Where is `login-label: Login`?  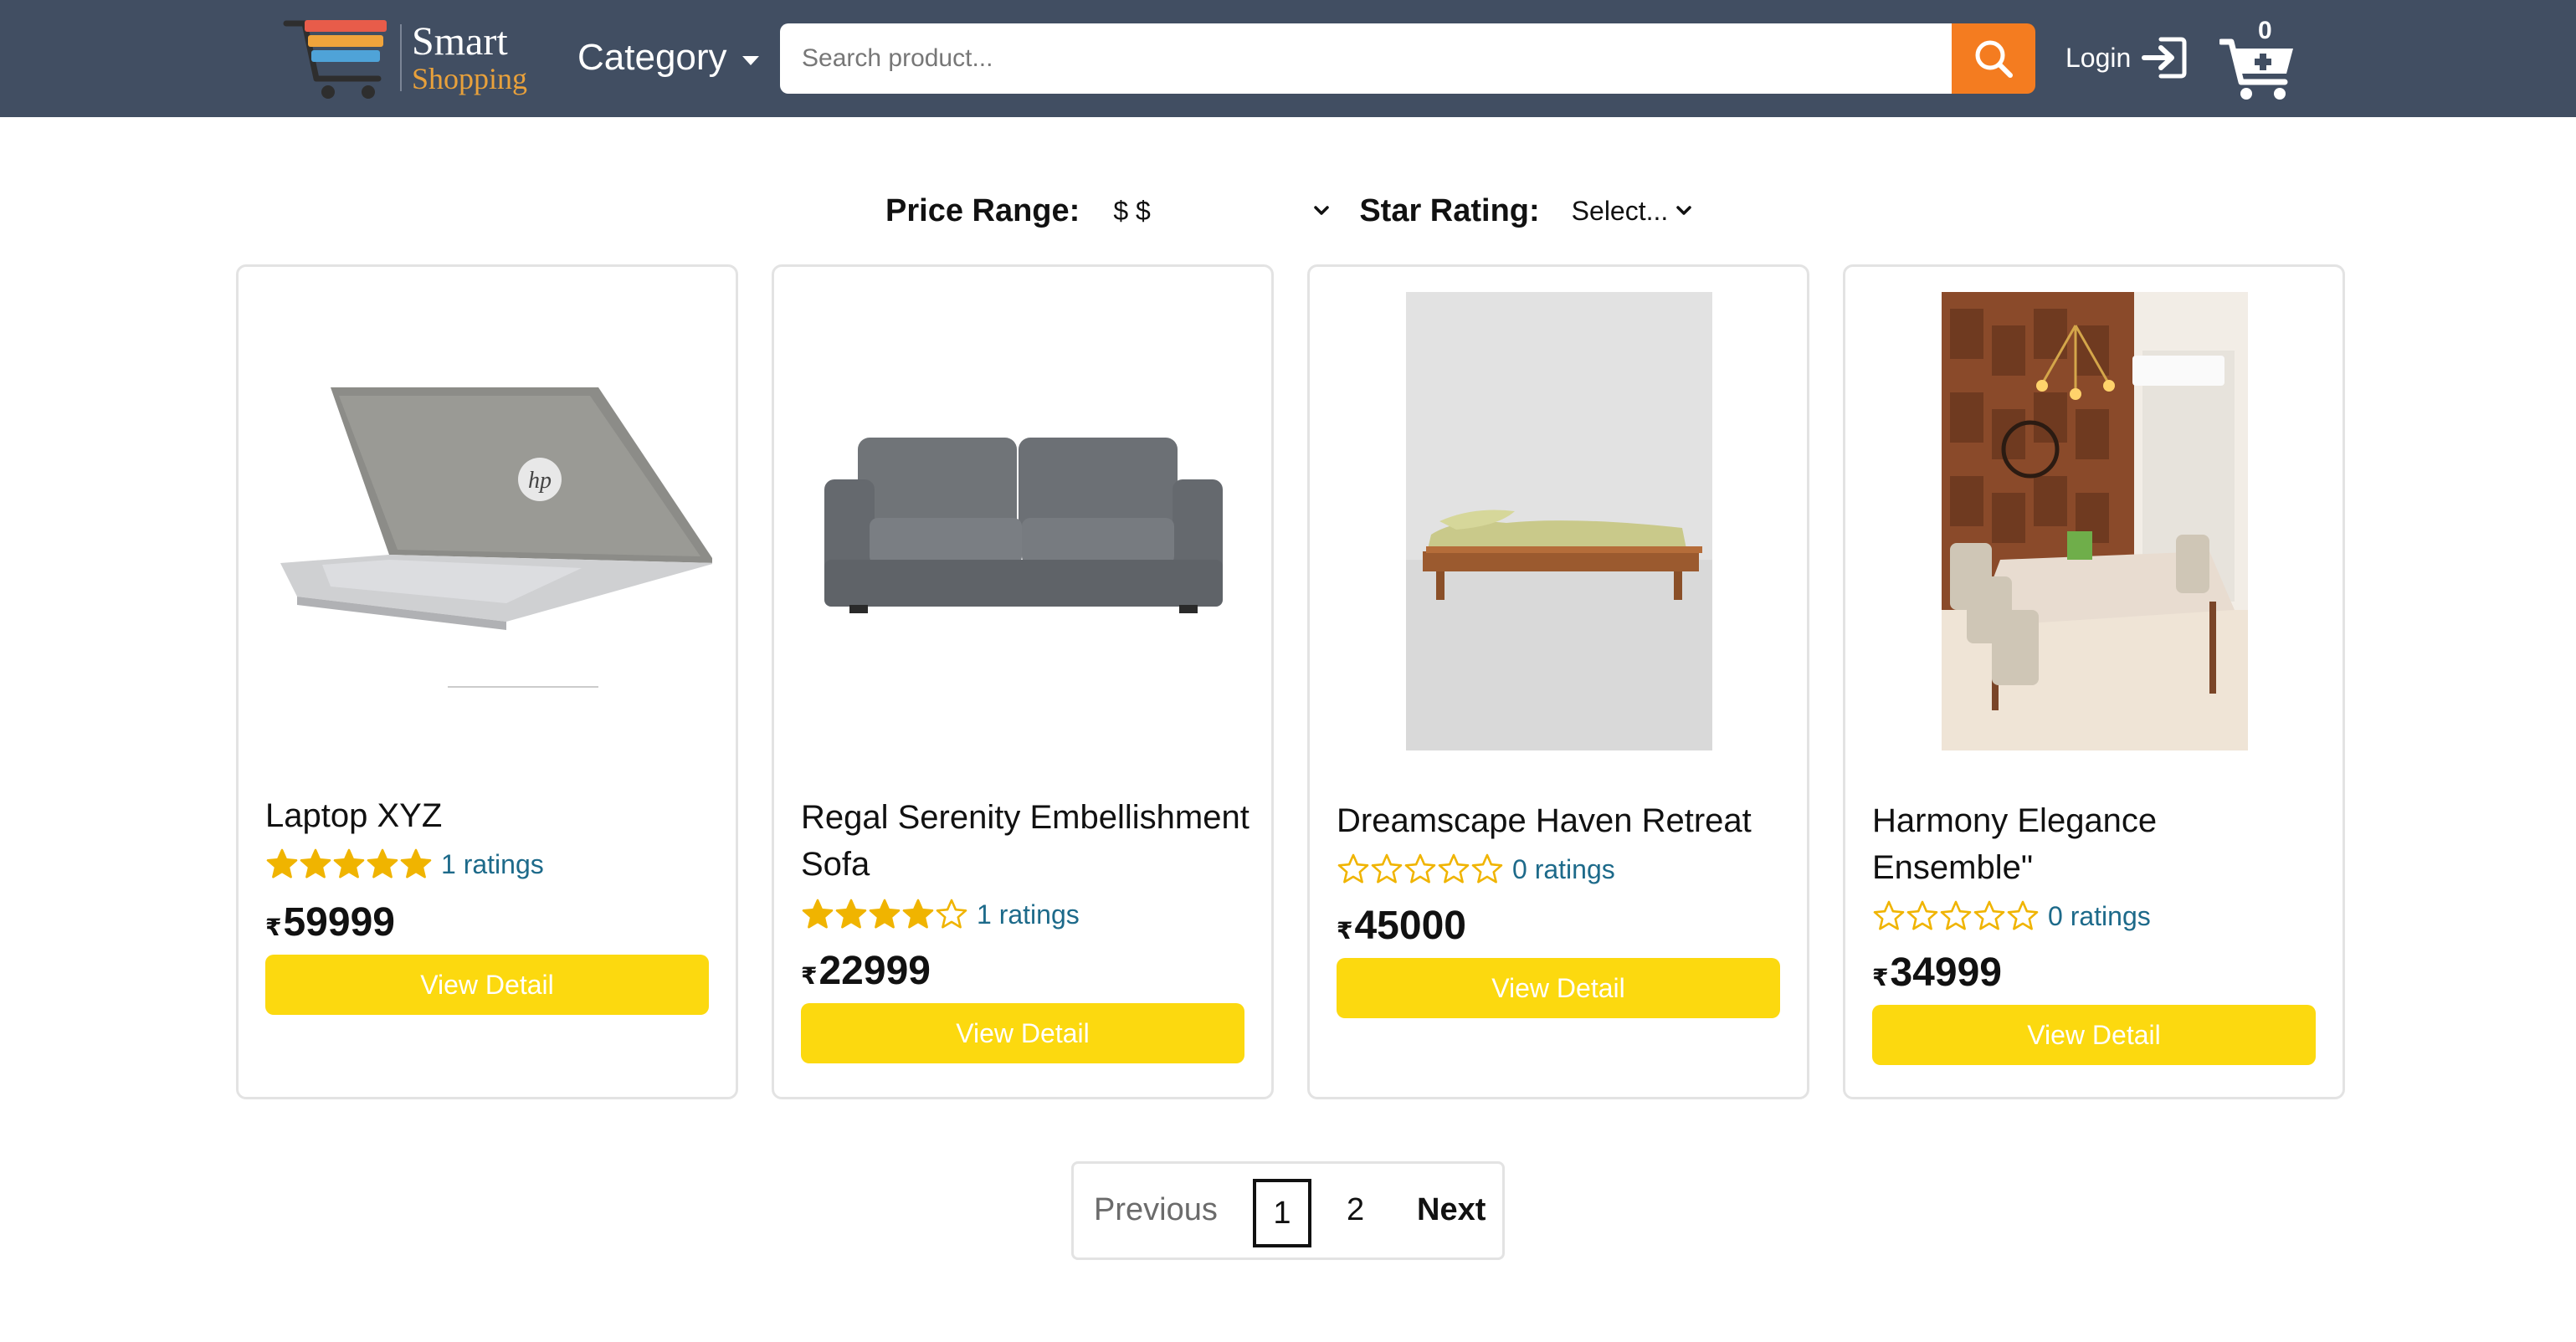 login-label: Login is located at coordinates (2098, 57).